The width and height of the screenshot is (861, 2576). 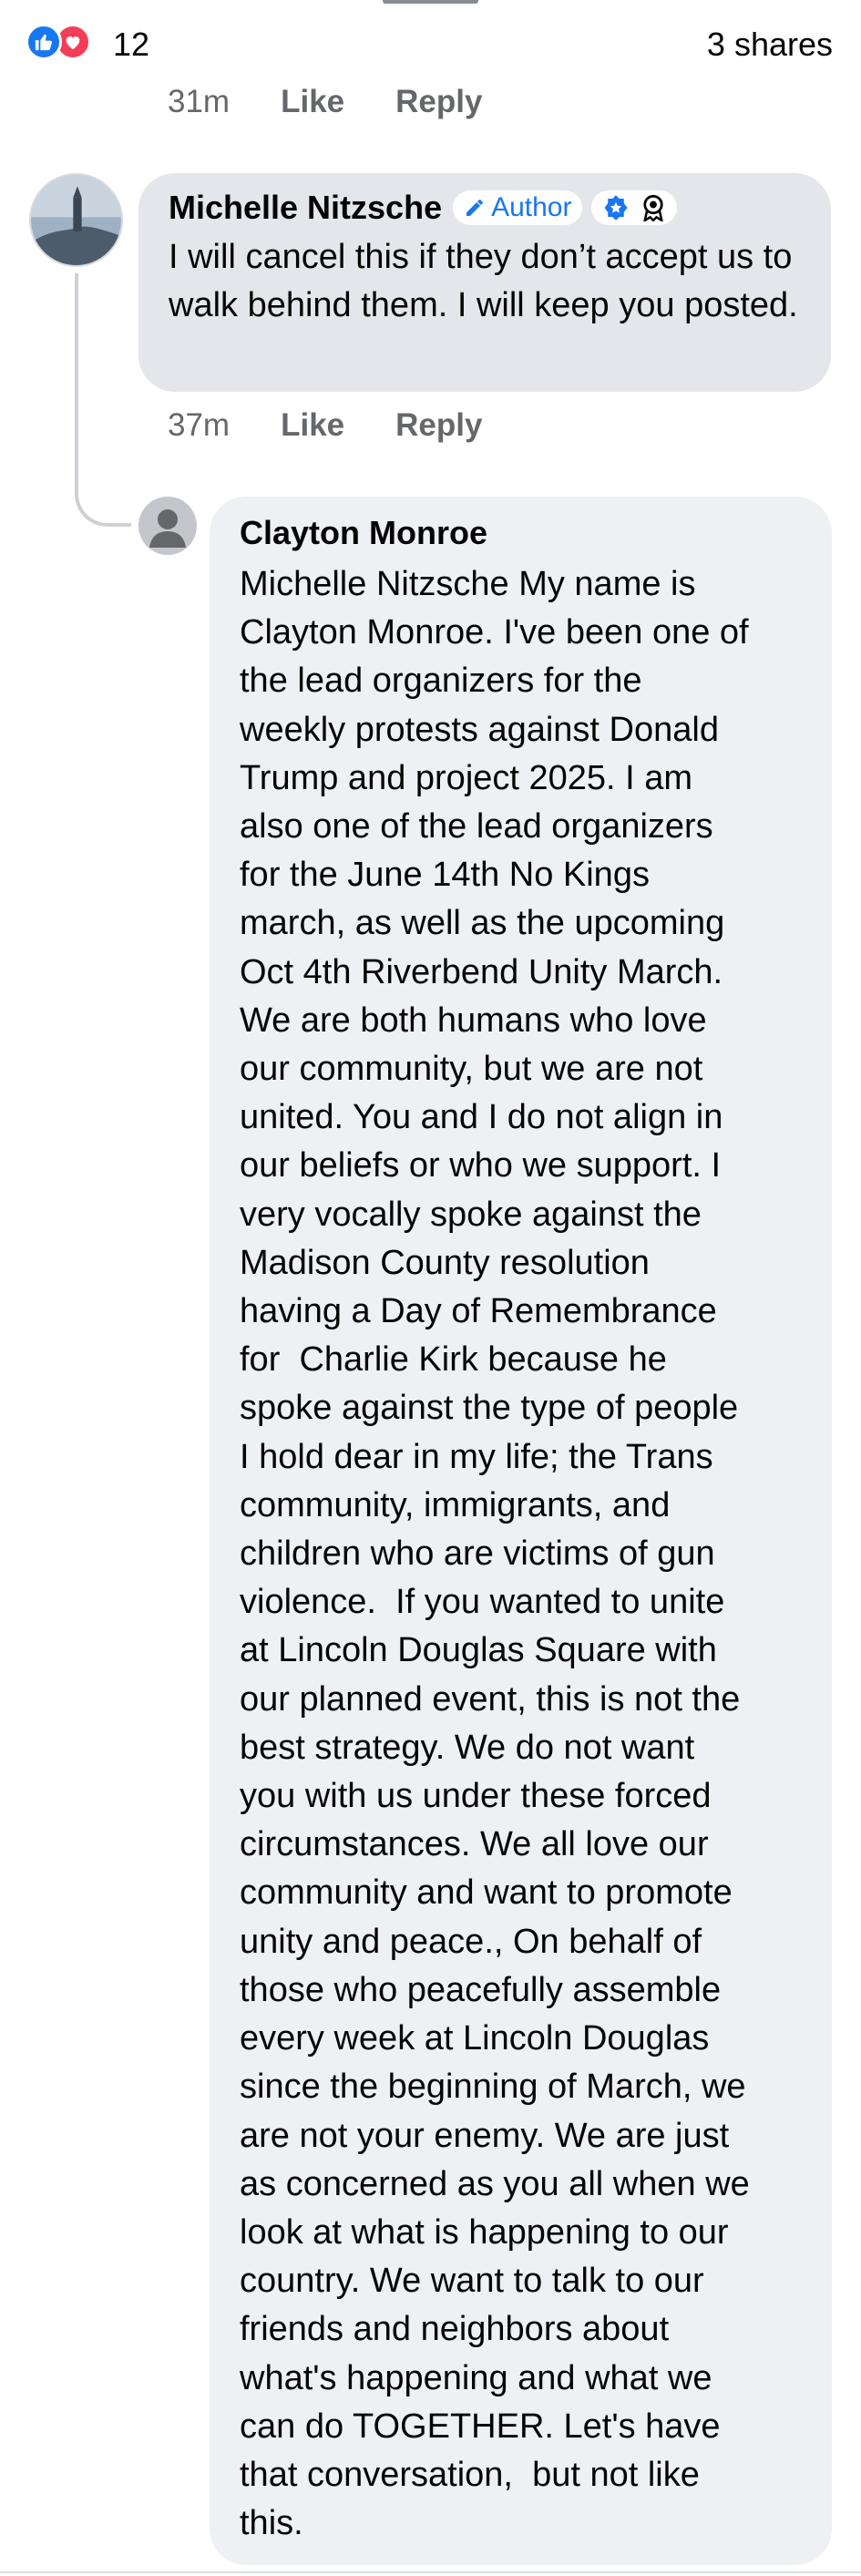 What do you see at coordinates (44, 42) in the screenshot?
I see `like-reaction-icon` at bounding box center [44, 42].